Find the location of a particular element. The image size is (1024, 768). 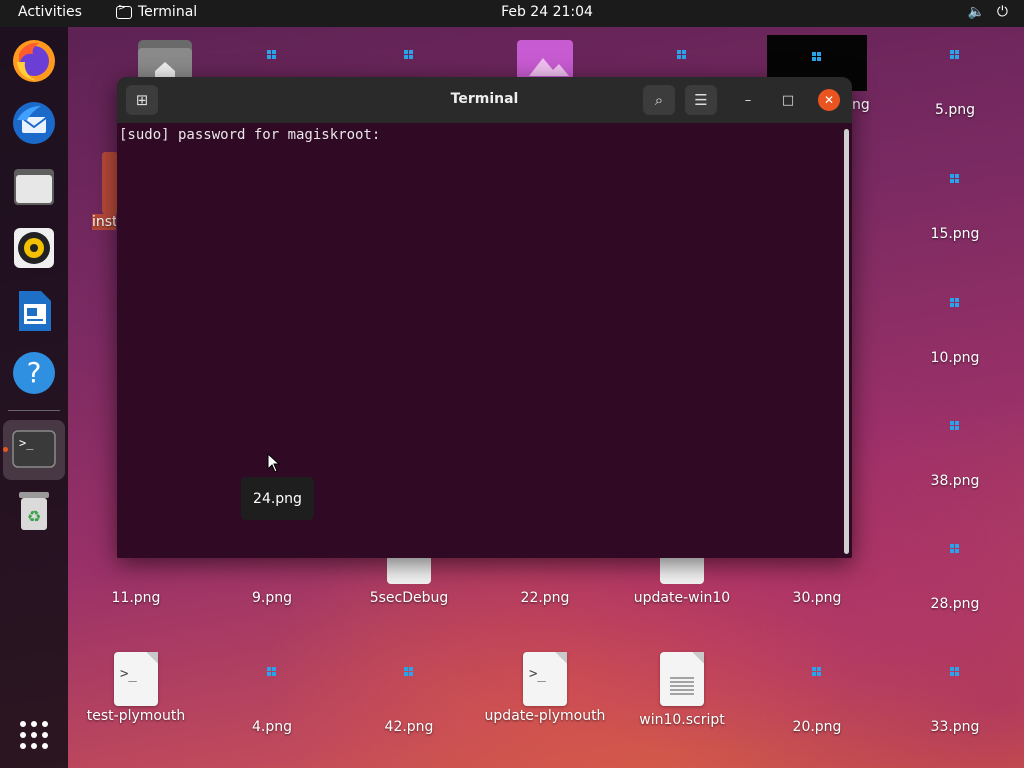

desktop-file-5secdebug: 5secDebug is located at coordinates (409, 581).